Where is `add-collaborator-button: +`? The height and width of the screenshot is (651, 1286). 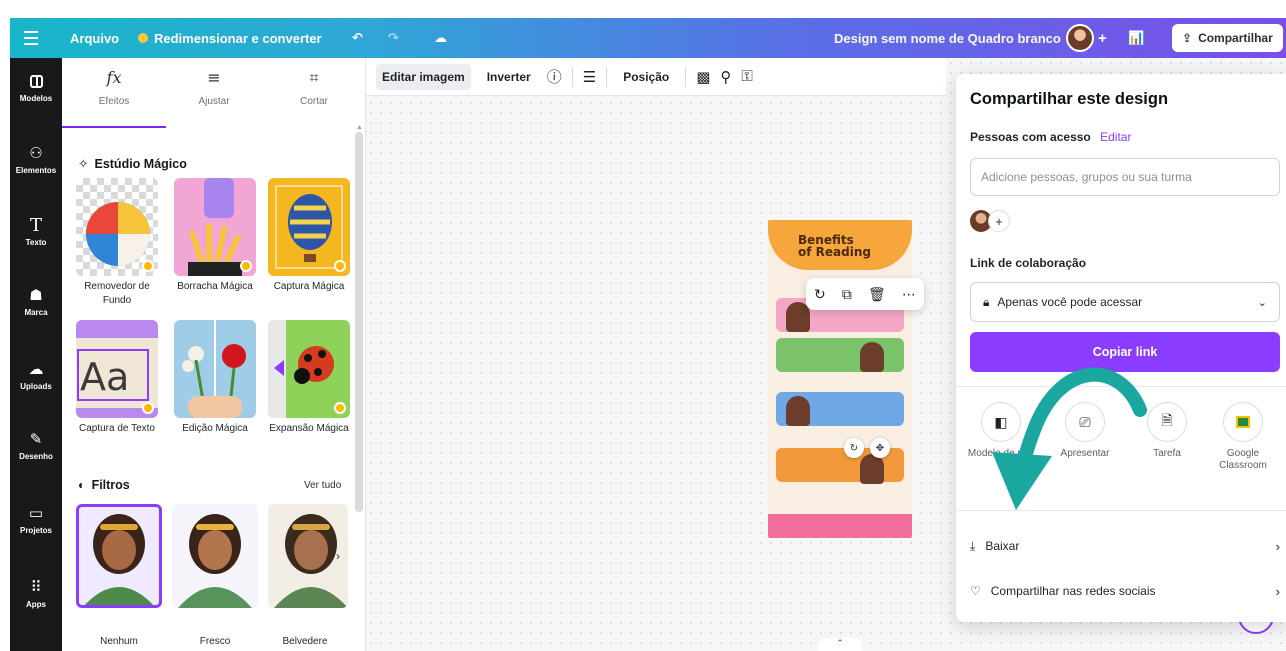 add-collaborator-button: + is located at coordinates (1102, 38).